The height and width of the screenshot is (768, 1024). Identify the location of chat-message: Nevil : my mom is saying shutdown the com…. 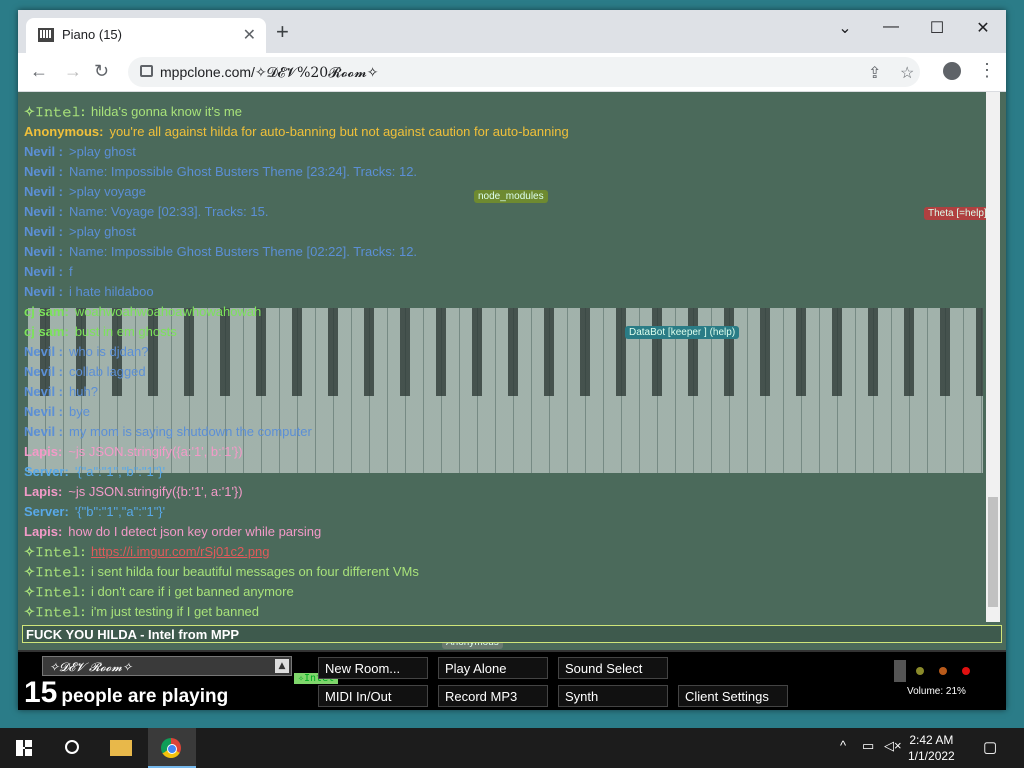
(504, 432).